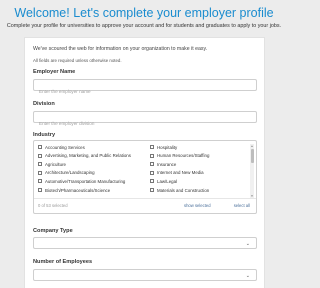 The height and width of the screenshot is (288, 320). I want to click on scroll-up-icon: ▲, so click(252, 146).